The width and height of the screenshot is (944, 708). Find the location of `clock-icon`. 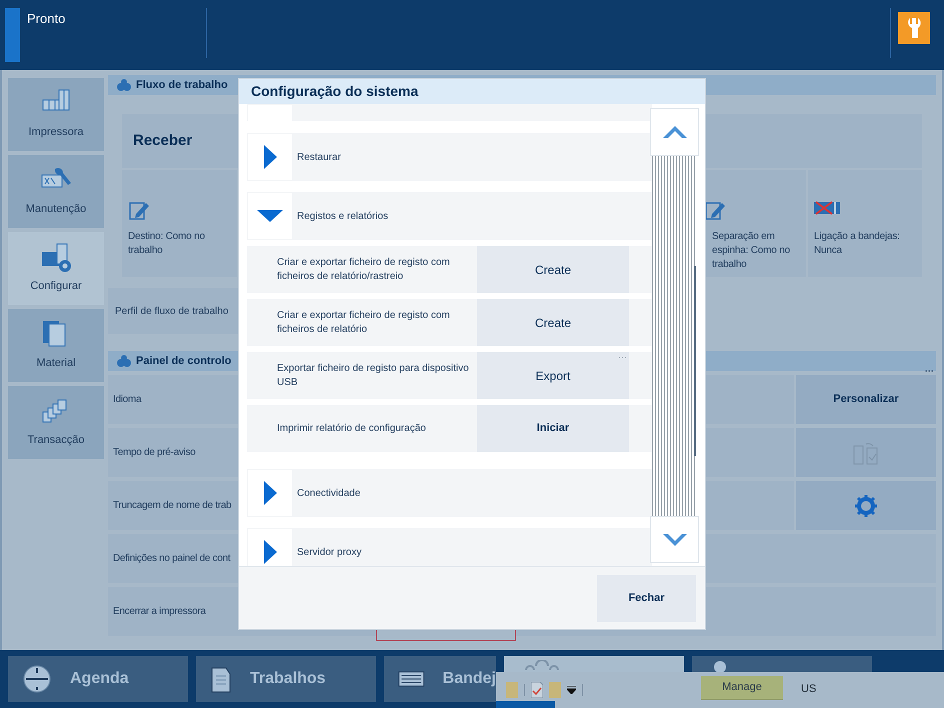

clock-icon is located at coordinates (37, 679).